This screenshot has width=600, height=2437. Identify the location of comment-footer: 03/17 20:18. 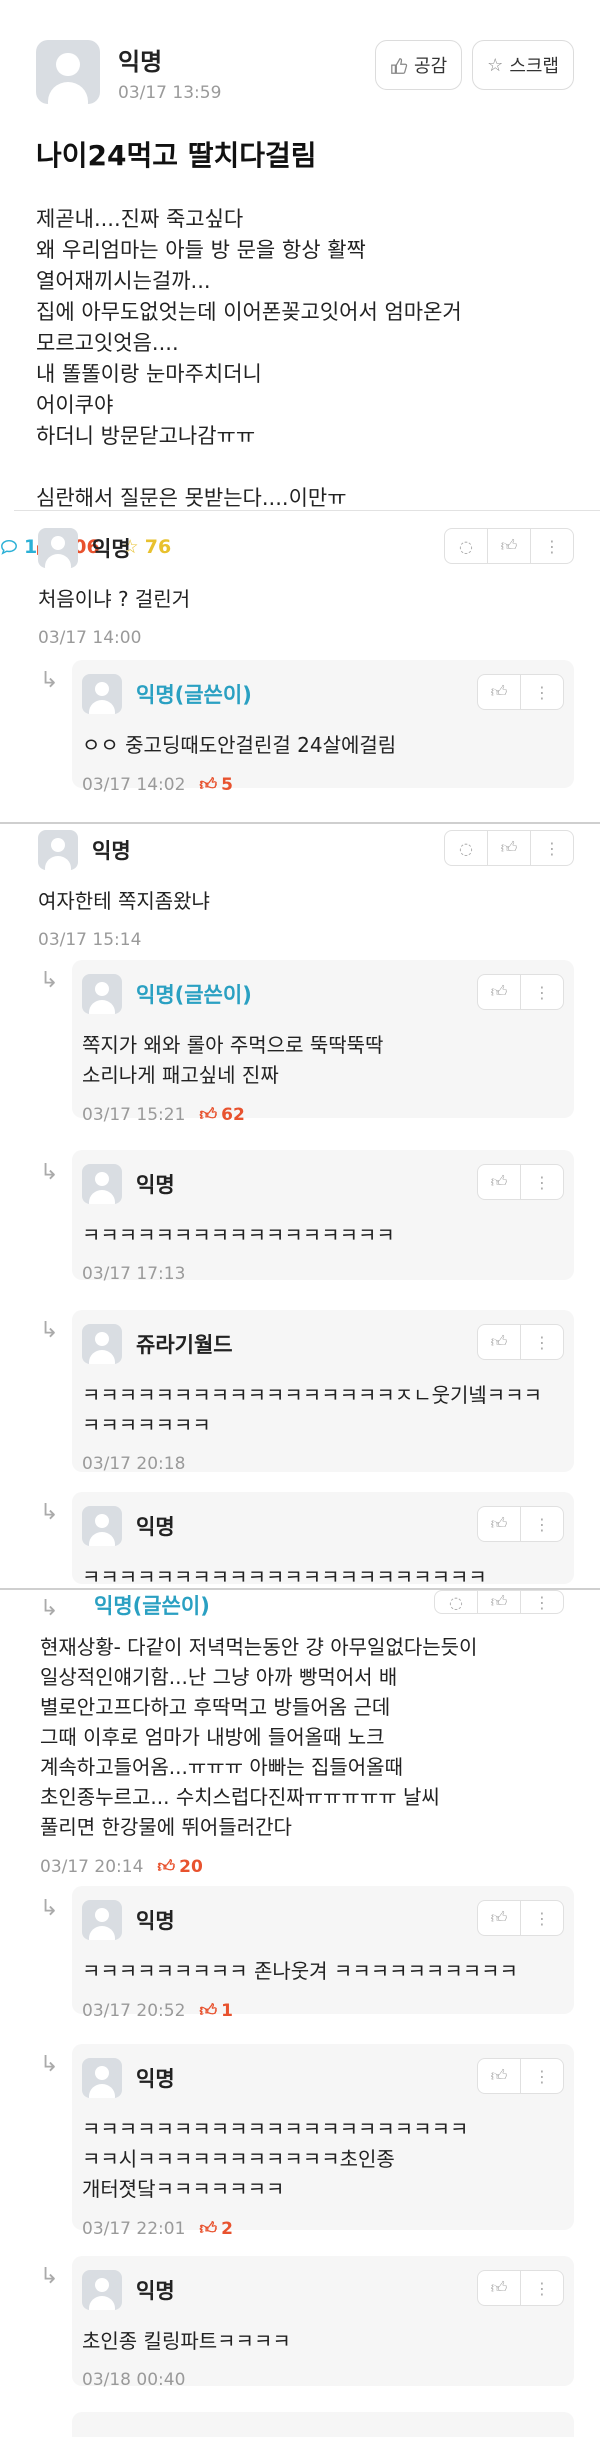
(323, 1464).